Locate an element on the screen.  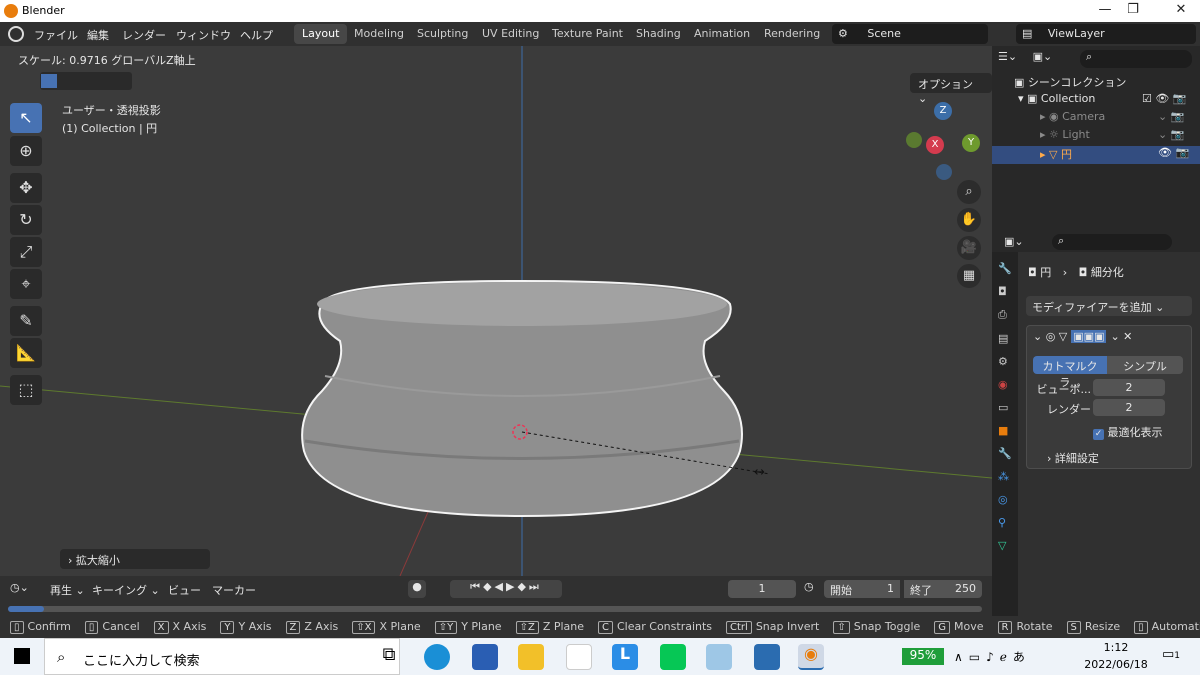
notification-icon: ▭1 is located at coordinates (1172, 657).